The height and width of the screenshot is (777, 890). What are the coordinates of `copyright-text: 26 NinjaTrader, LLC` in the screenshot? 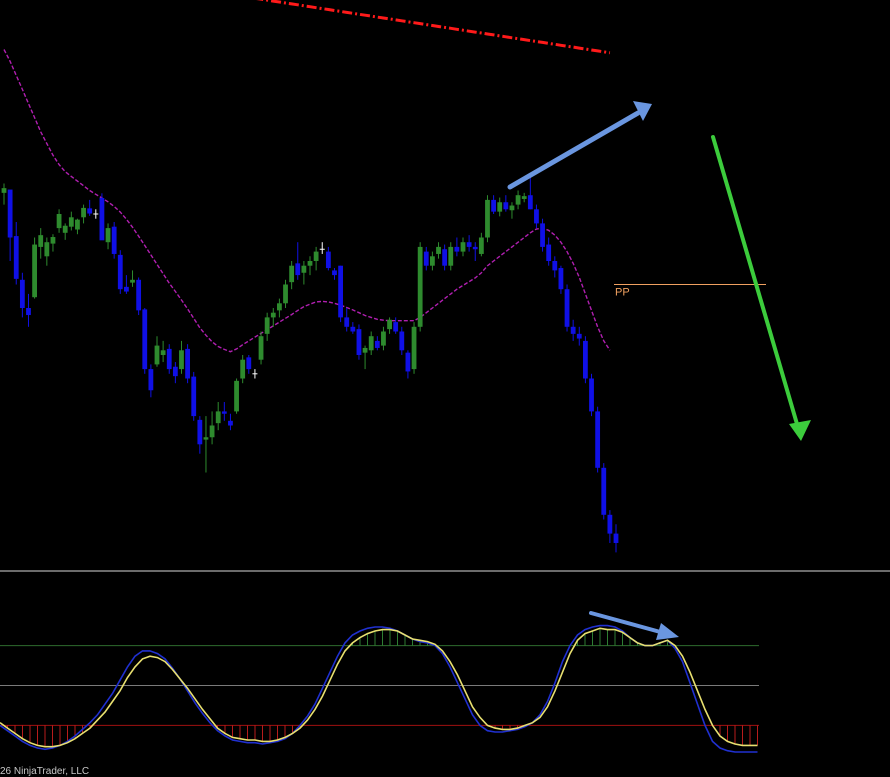 It's located at (45, 771).